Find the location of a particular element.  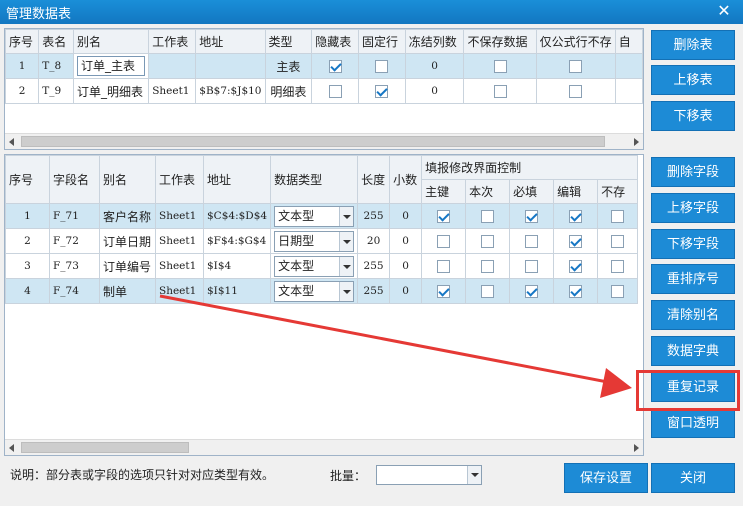

column-header: 隐藏表 is located at coordinates (335, 41).